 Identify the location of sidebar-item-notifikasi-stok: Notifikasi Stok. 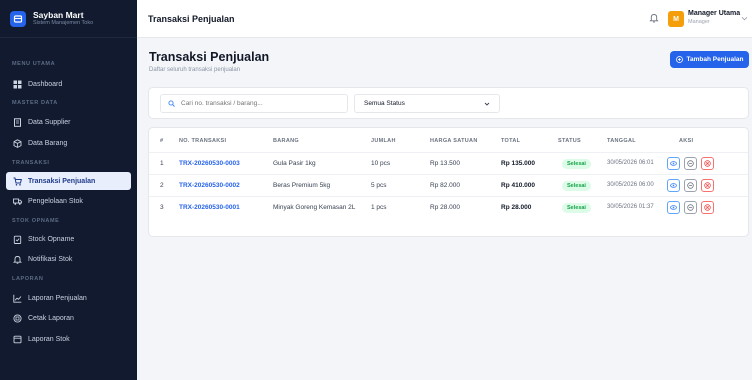
(68, 259).